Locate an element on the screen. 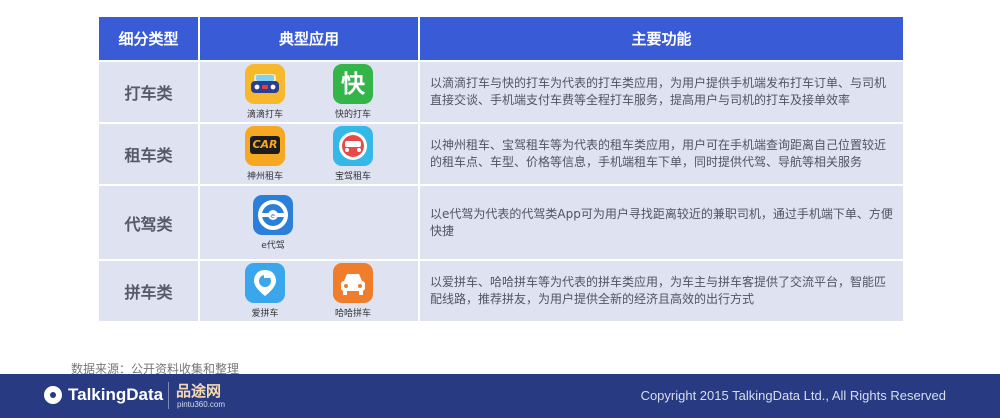 Image resolution: width=1000 pixels, height=418 pixels. steering-wheel-icon: e is located at coordinates (273, 214).